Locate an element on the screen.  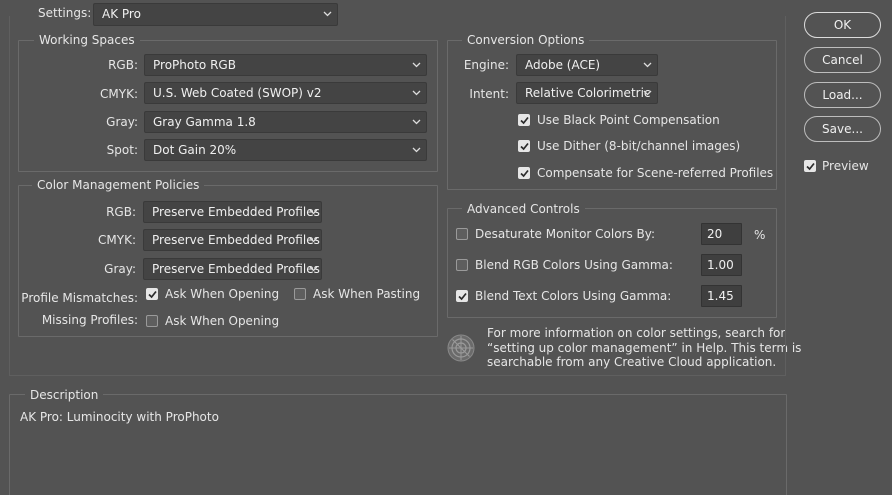
checkmark-icon is located at coordinates (810, 166).